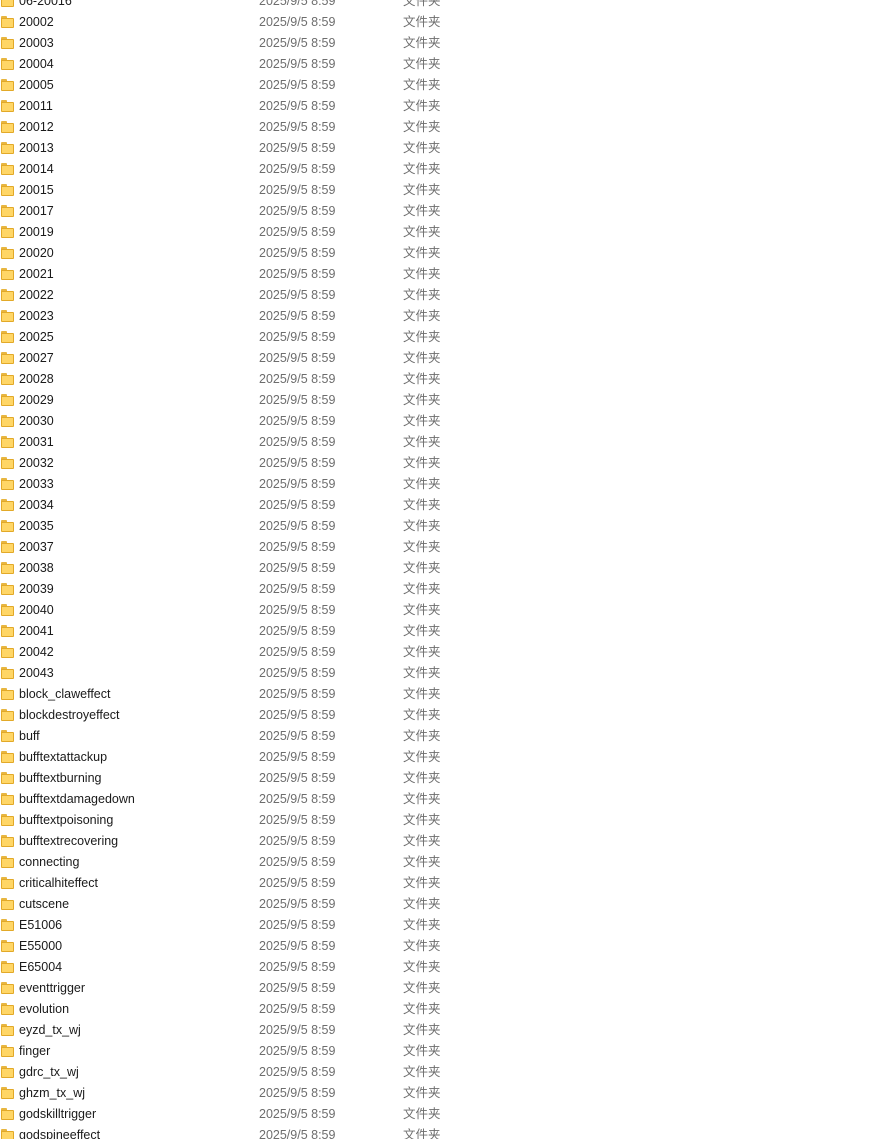 This screenshot has height=1139, width=873. Describe the element at coordinates (436, 64) in the screenshot. I see `file-row: 20004 2025/9/5 8:59 文件夹` at that location.